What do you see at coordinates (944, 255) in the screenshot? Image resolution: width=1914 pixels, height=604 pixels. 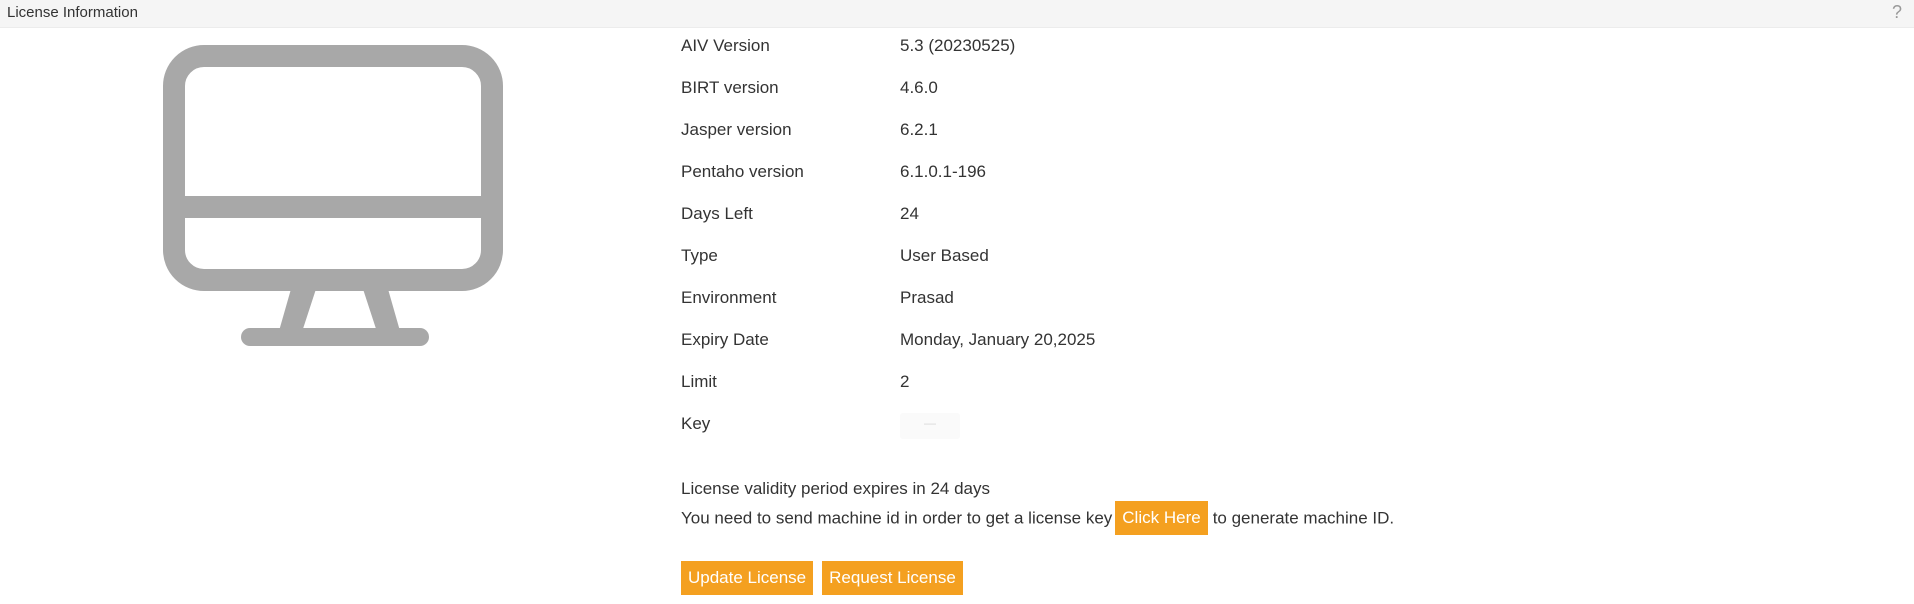 I see `value-type: User Based` at bounding box center [944, 255].